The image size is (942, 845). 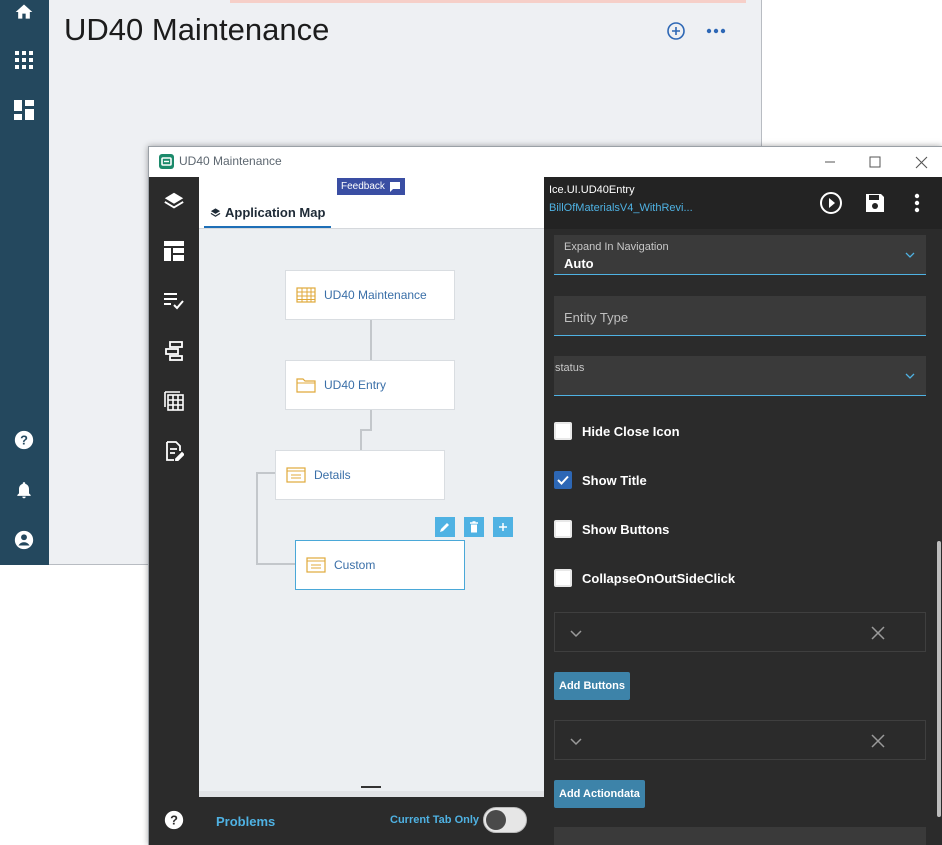 I want to click on entity-type-field: Entity Type, so click(x=740, y=316).